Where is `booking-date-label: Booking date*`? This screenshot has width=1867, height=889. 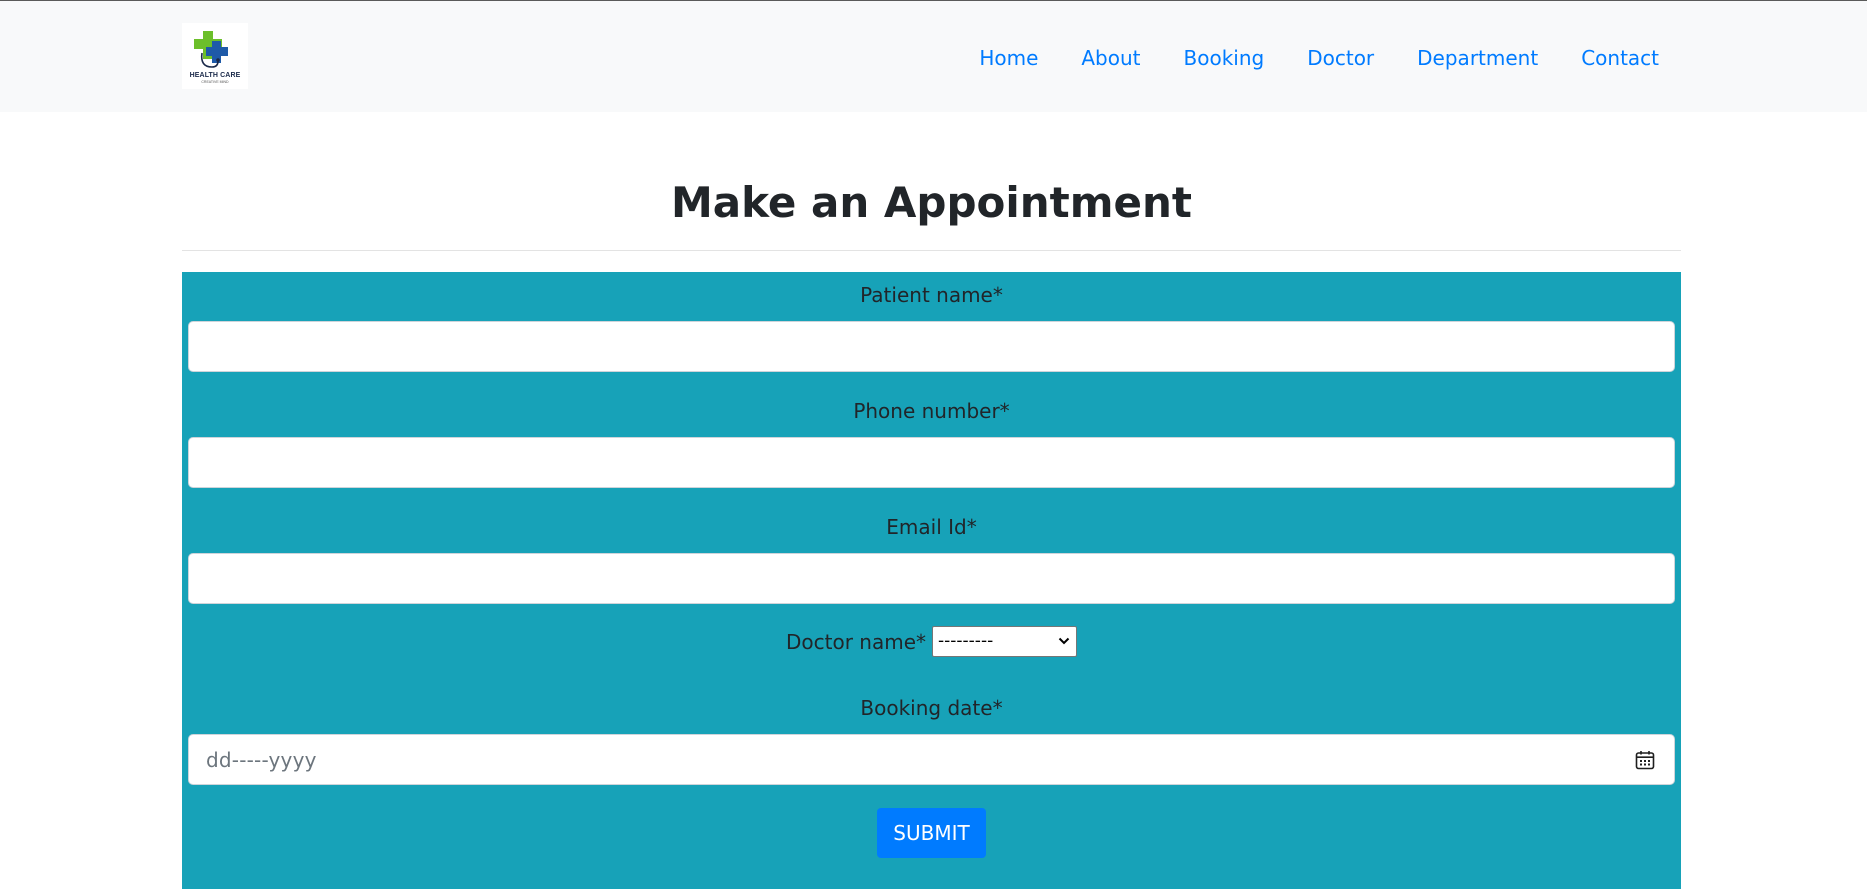 booking-date-label: Booking date* is located at coordinates (931, 708).